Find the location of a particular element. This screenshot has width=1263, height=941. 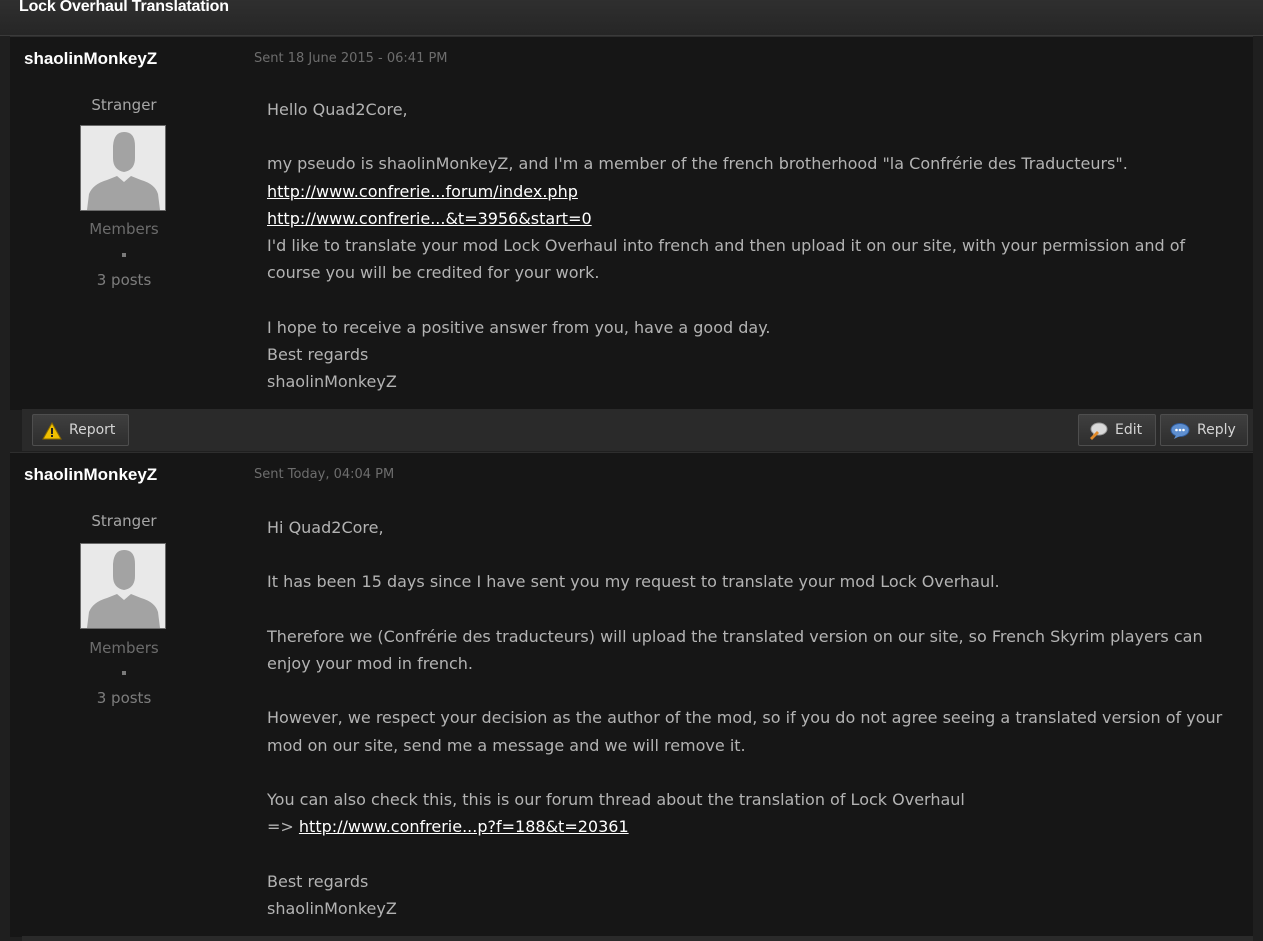

external-link: http://www.confrerie...forum/index.php is located at coordinates (422, 191).